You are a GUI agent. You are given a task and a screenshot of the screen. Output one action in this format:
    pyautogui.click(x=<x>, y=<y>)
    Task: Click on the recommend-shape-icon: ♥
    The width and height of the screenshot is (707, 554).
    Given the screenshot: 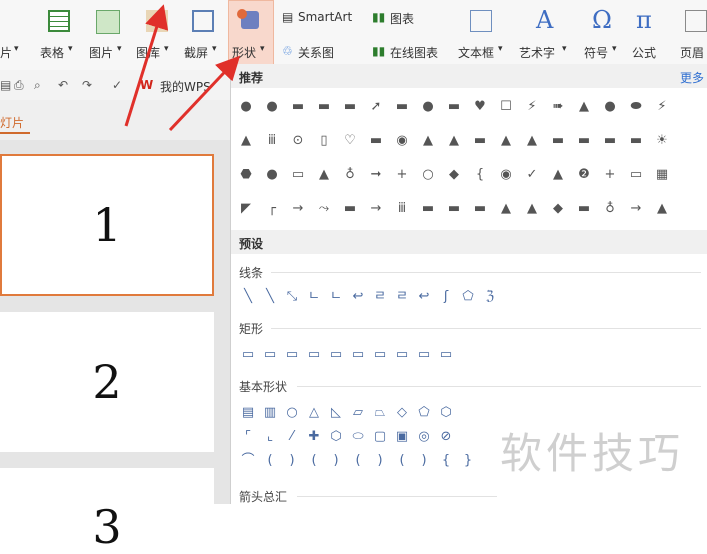 What is the action you would take?
    pyautogui.click(x=480, y=107)
    